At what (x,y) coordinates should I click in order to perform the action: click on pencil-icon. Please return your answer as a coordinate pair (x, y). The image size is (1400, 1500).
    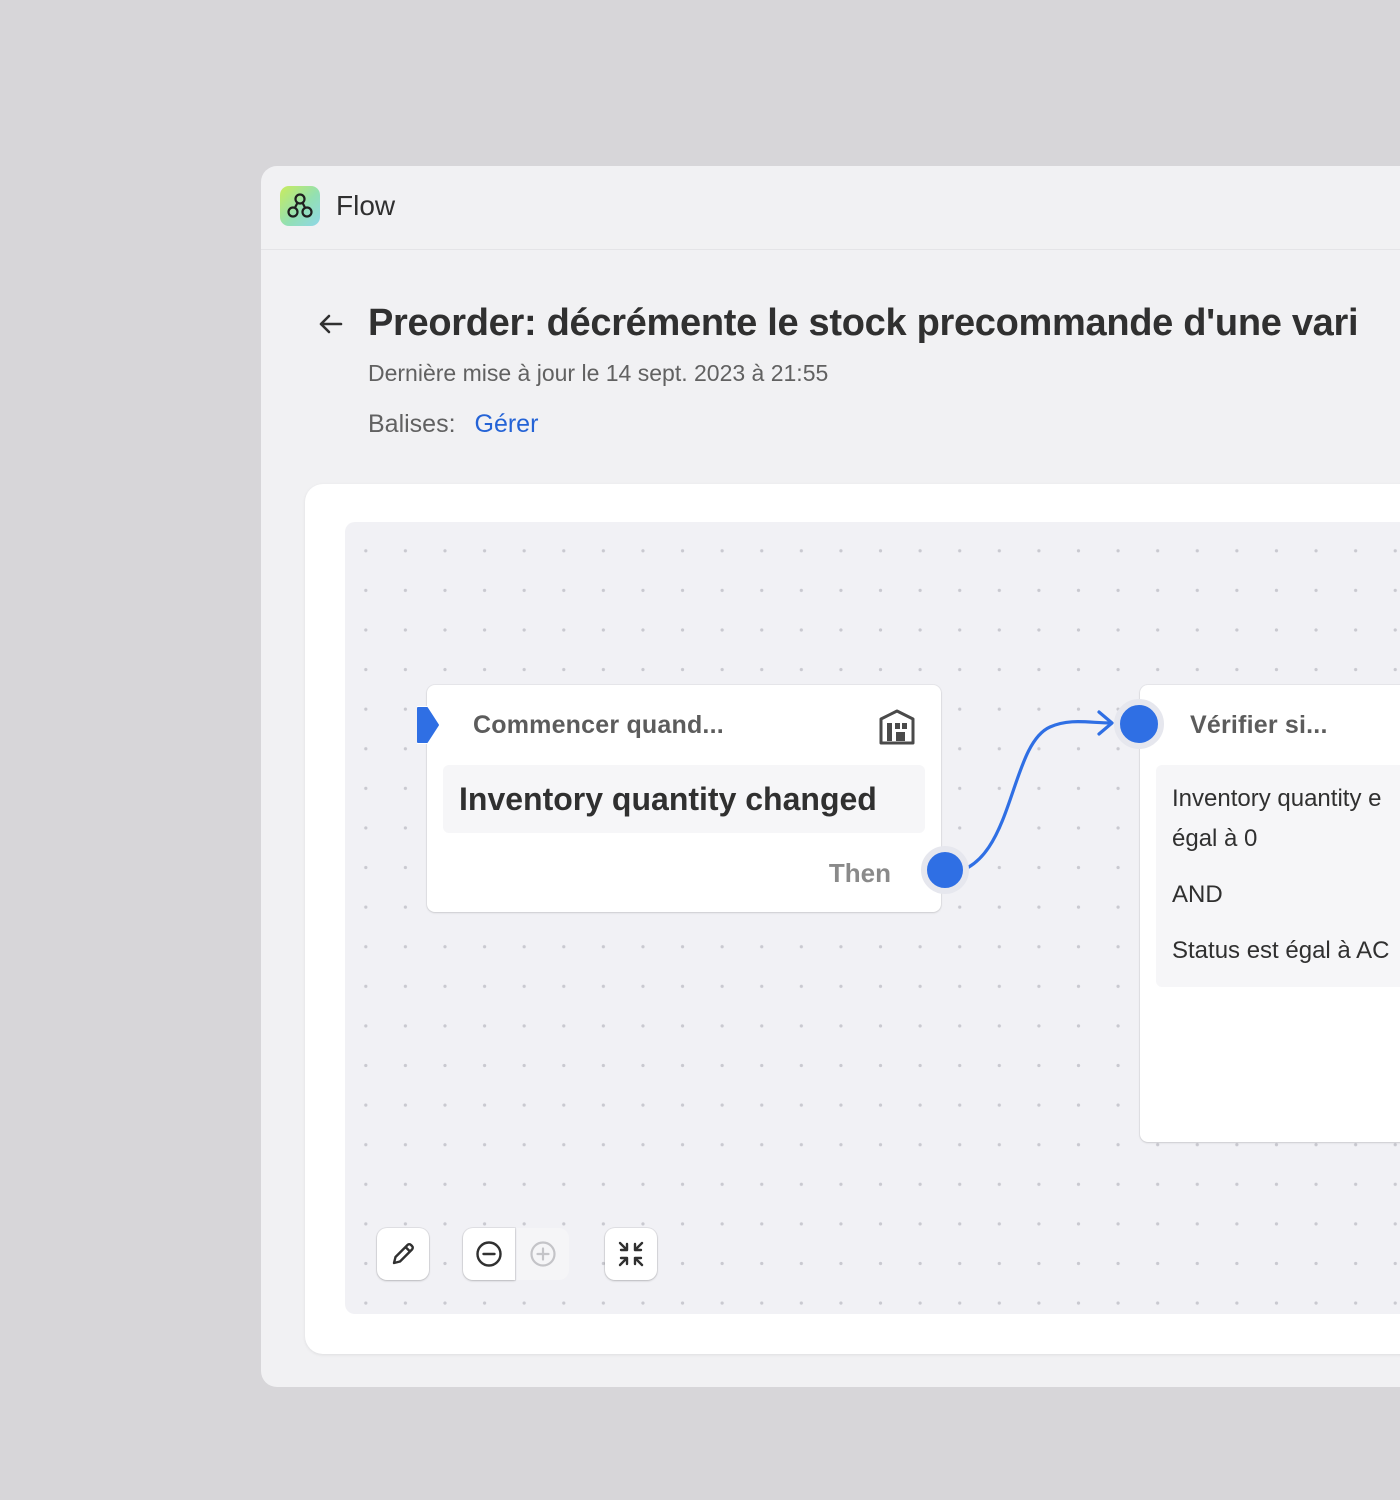
    Looking at the image, I should click on (403, 1254).